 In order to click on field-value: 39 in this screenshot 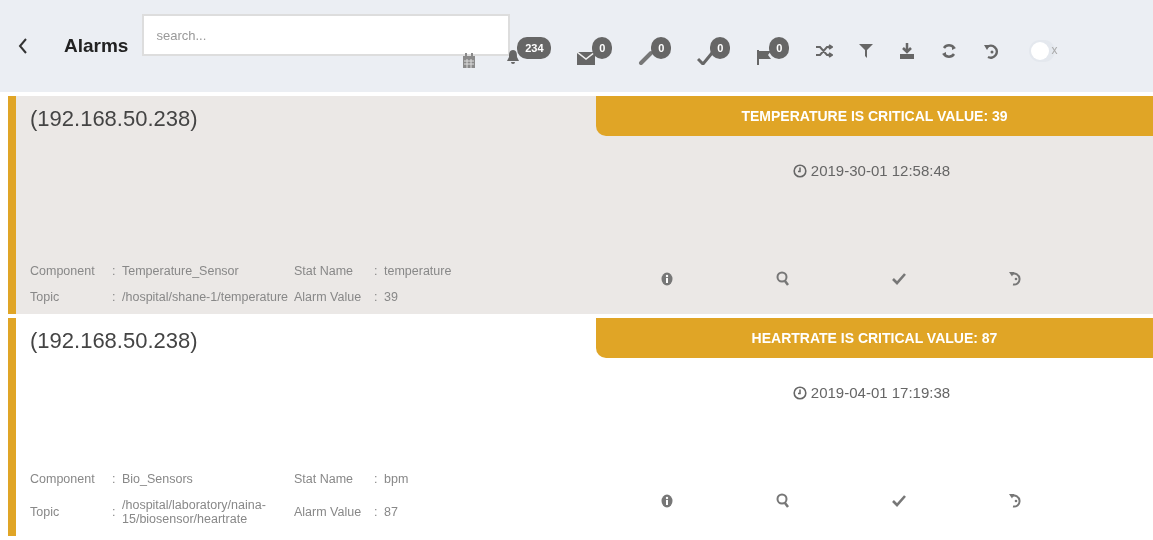, I will do `click(391, 297)`.